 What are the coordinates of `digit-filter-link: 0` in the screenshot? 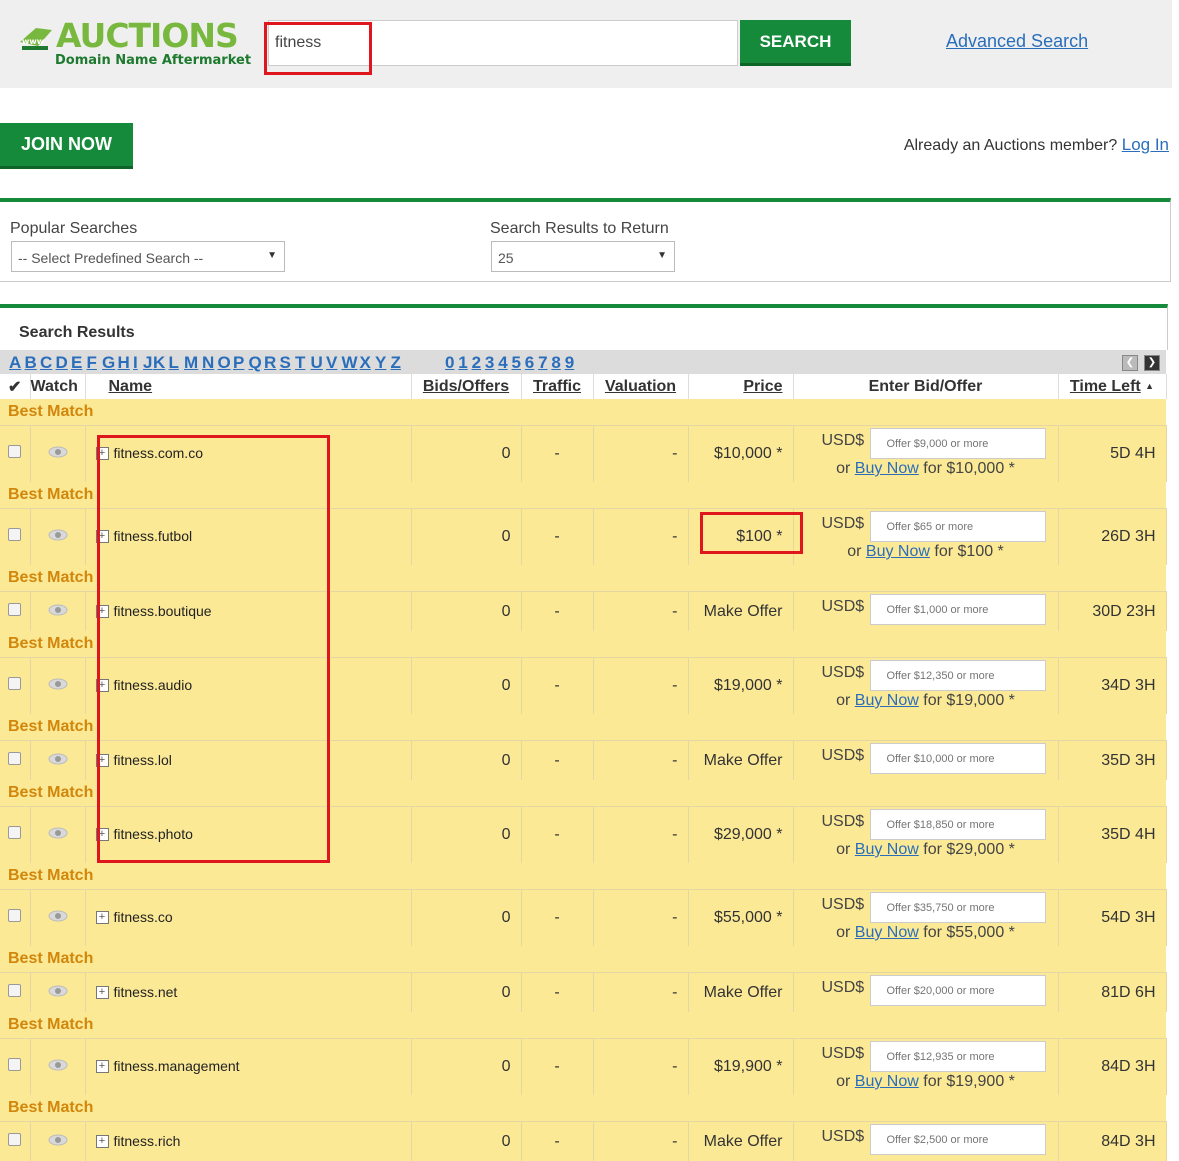 It's located at (449, 363).